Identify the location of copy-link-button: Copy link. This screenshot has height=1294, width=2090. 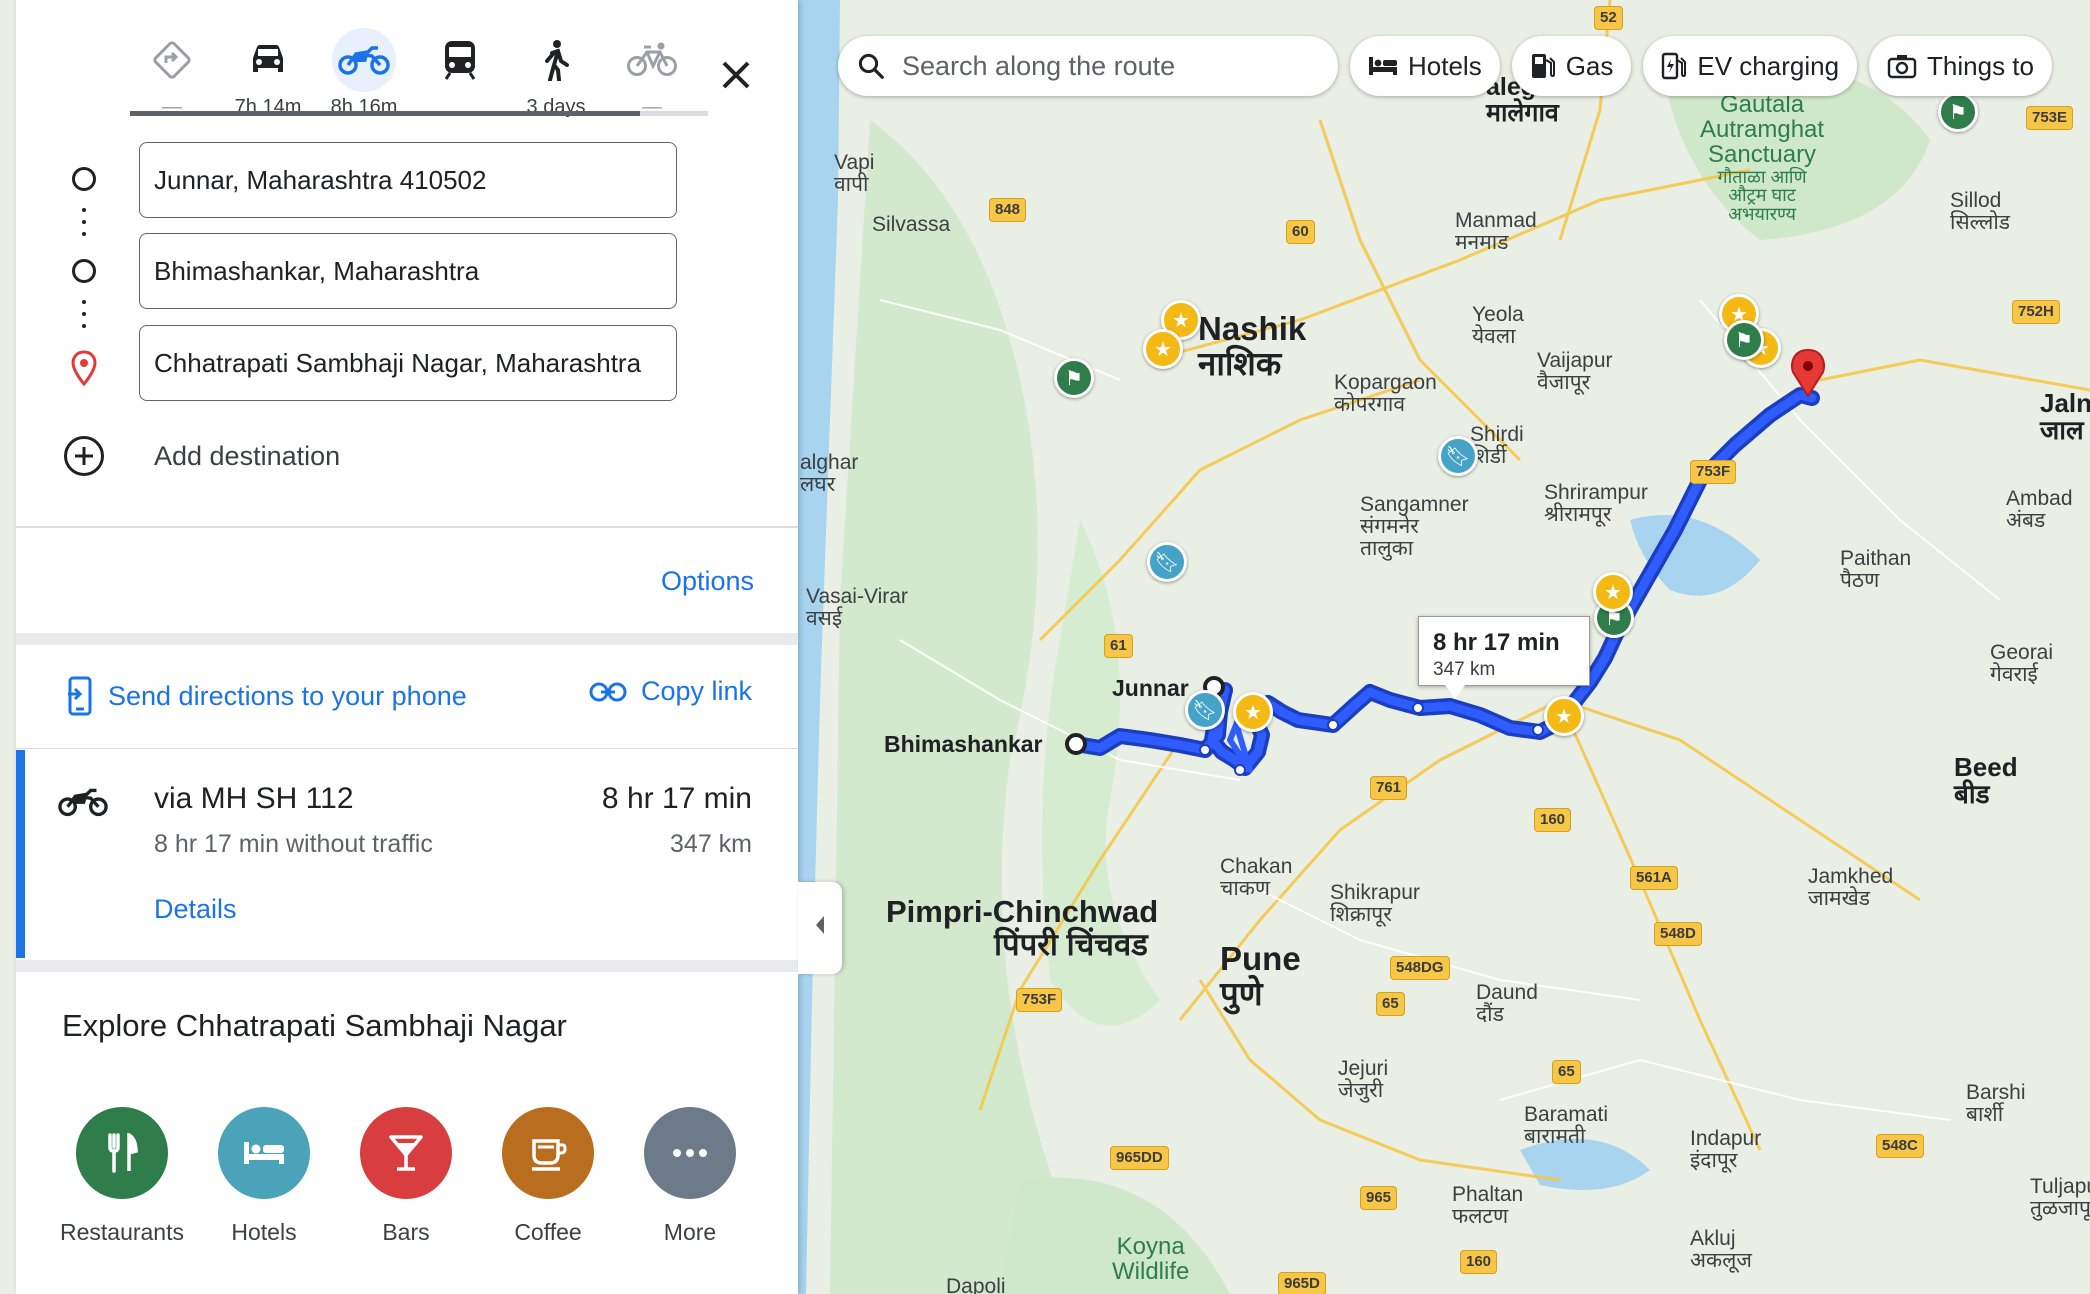
(670, 691).